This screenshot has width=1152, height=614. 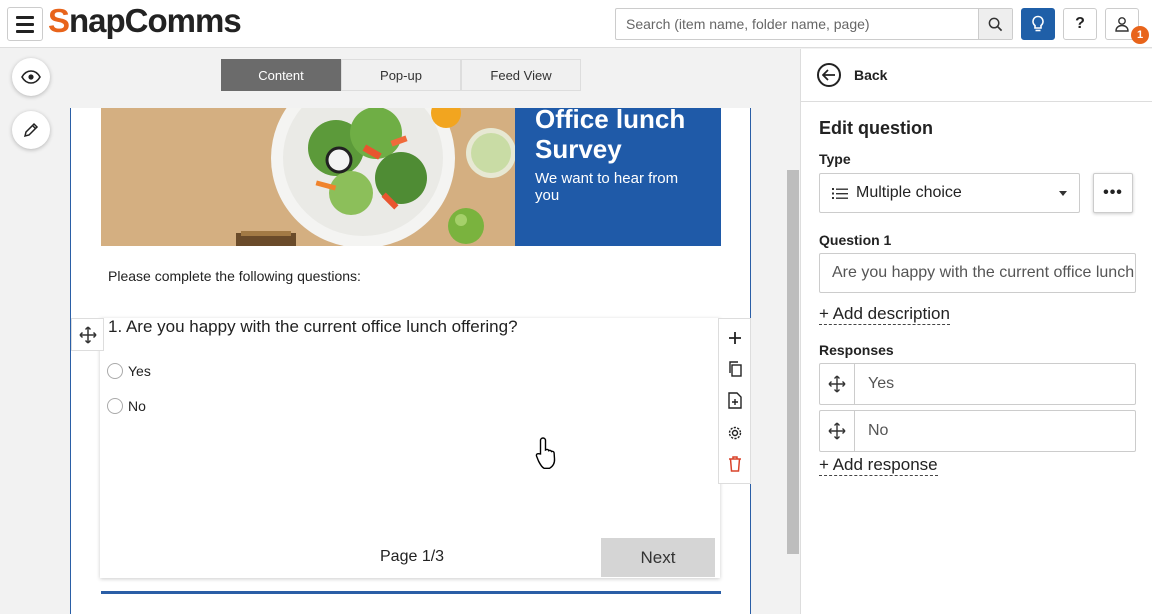 What do you see at coordinates (1140, 35) in the screenshot?
I see `notification-badge: 1` at bounding box center [1140, 35].